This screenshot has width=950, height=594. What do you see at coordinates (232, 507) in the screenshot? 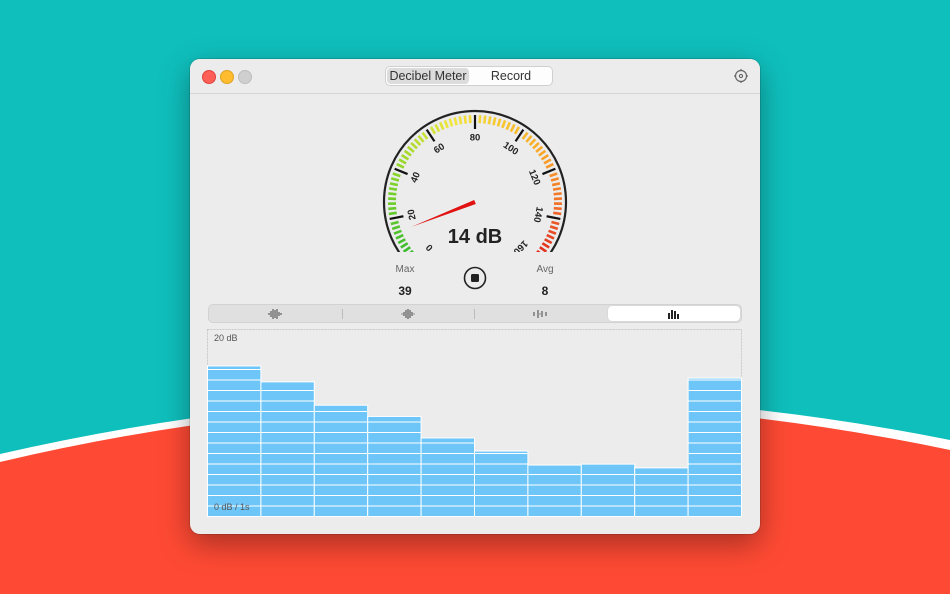
I see `chart-bottom-label: 0 dB / 1s` at bounding box center [232, 507].